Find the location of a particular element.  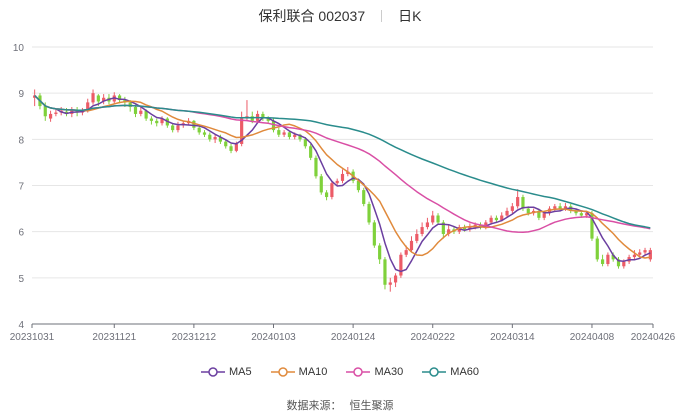

y-tick-label: 4 is located at coordinates (21, 325).